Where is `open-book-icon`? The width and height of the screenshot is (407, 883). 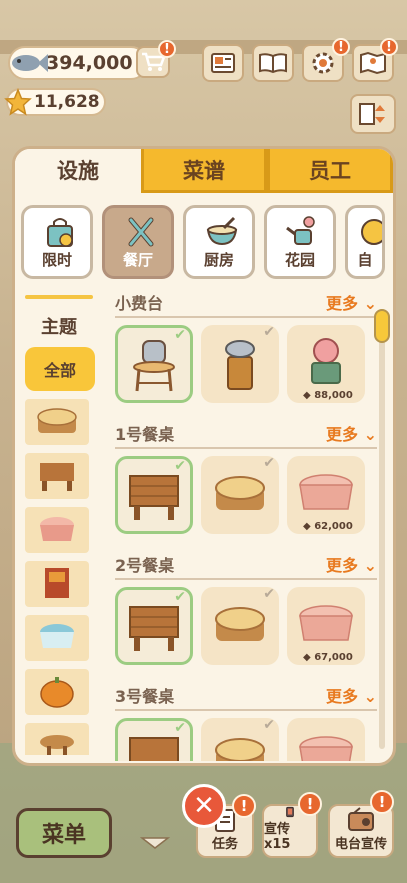
open-book-icon is located at coordinates (273, 63).